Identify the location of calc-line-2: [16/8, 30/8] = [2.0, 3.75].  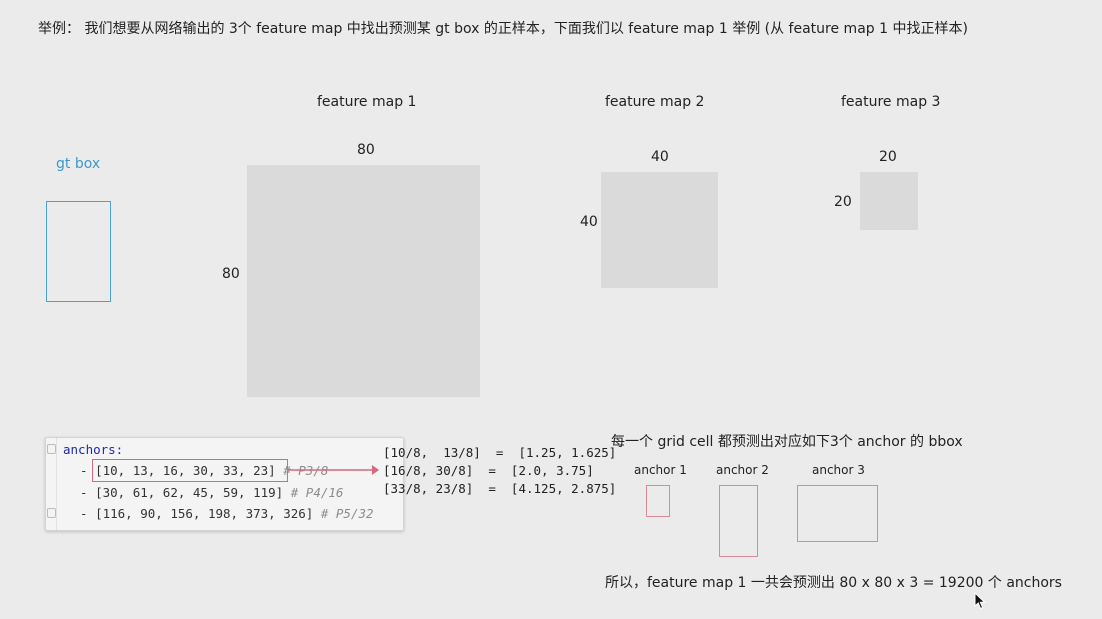
(488, 470).